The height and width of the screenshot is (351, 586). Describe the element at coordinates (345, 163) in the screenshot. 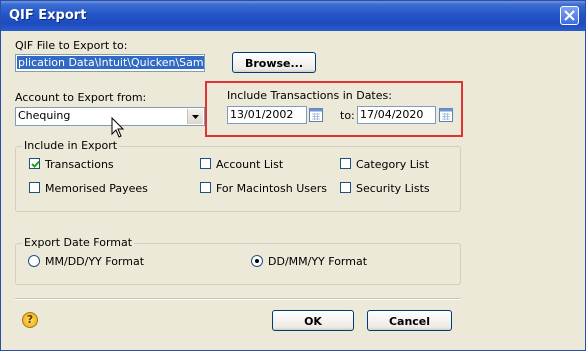

I see `category-list-checkbox` at that location.